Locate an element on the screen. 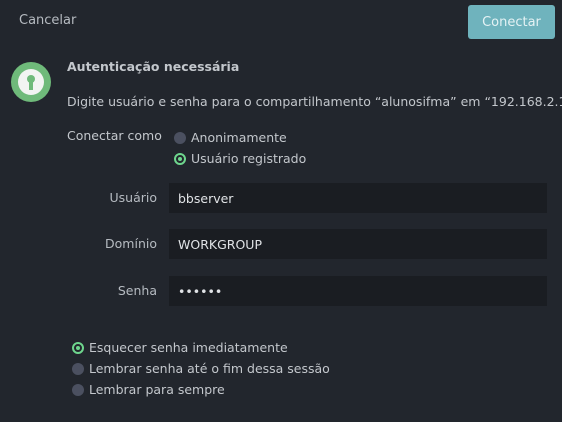 Image resolution: width=562 pixels, height=422 pixels. radio-anonymous: Anonimamente is located at coordinates (230, 137).